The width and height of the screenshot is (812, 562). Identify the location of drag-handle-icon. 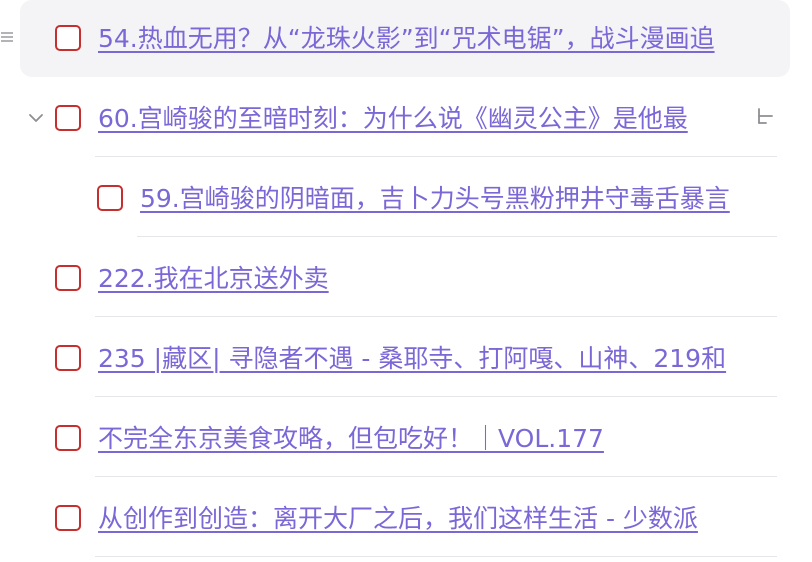
(7, 37).